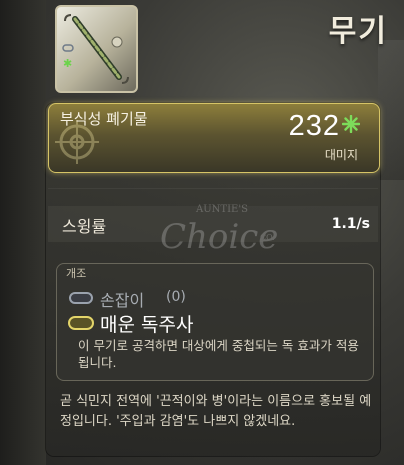 This screenshot has width=404, height=465. I want to click on damage-label: 대미지, so click(341, 155).